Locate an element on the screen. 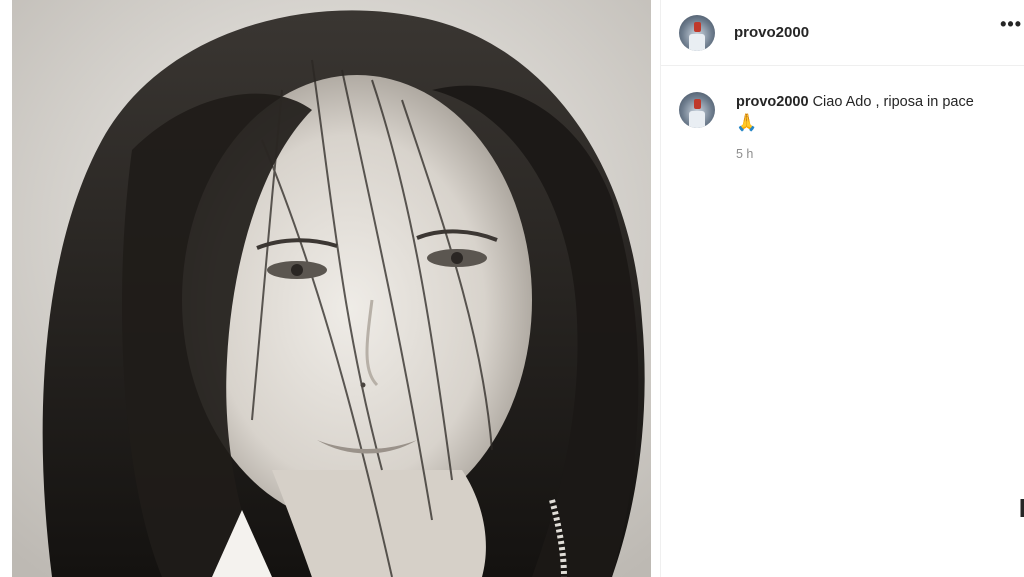  praying-hands-icon: 🙏 is located at coordinates (747, 122).